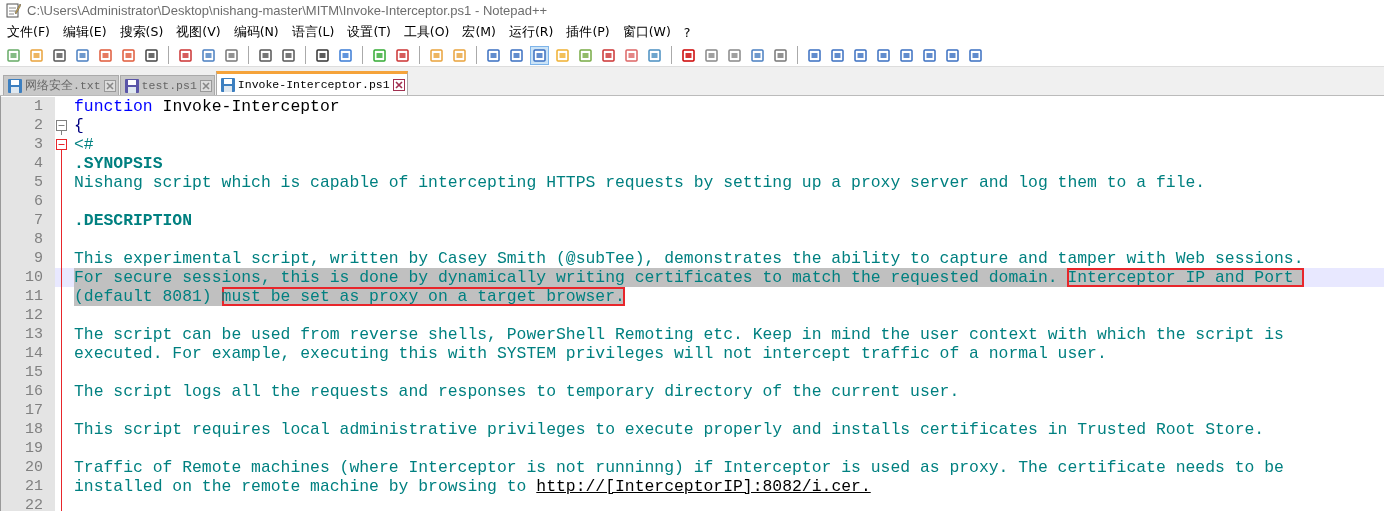 Image resolution: width=1384 pixels, height=511 pixels. Describe the element at coordinates (113, 106) in the screenshot. I see `code-text: function` at that location.